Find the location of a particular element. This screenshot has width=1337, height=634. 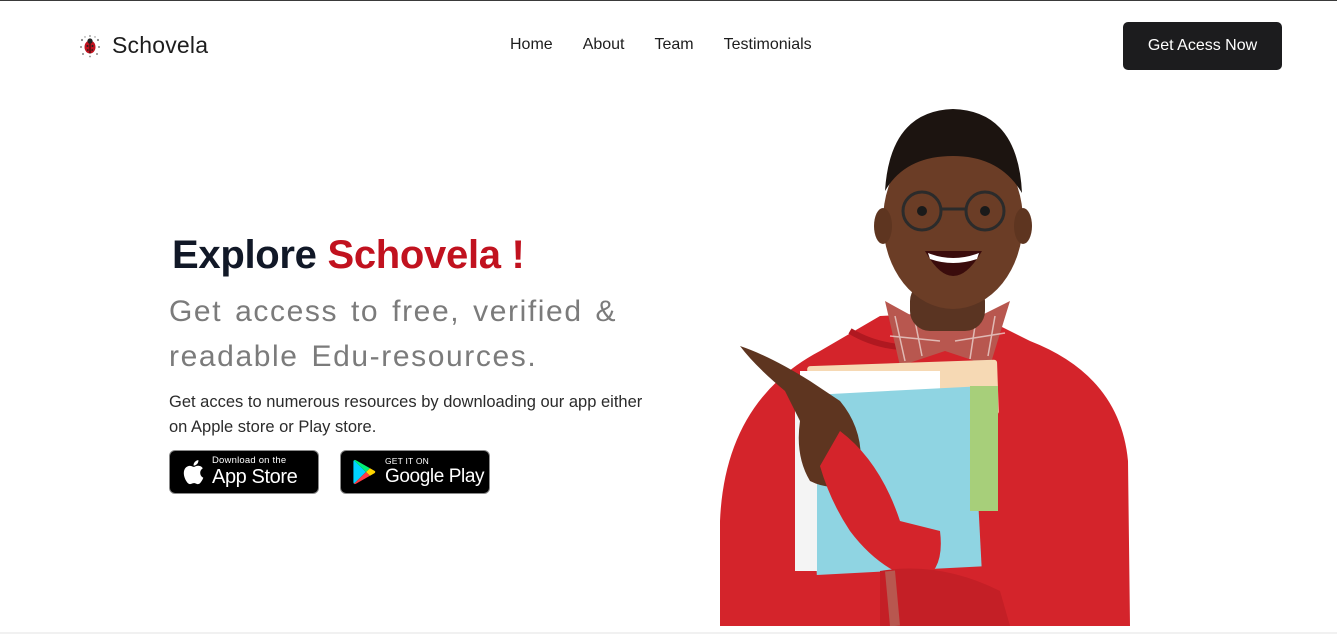

nav-link-about: About is located at coordinates (604, 45).